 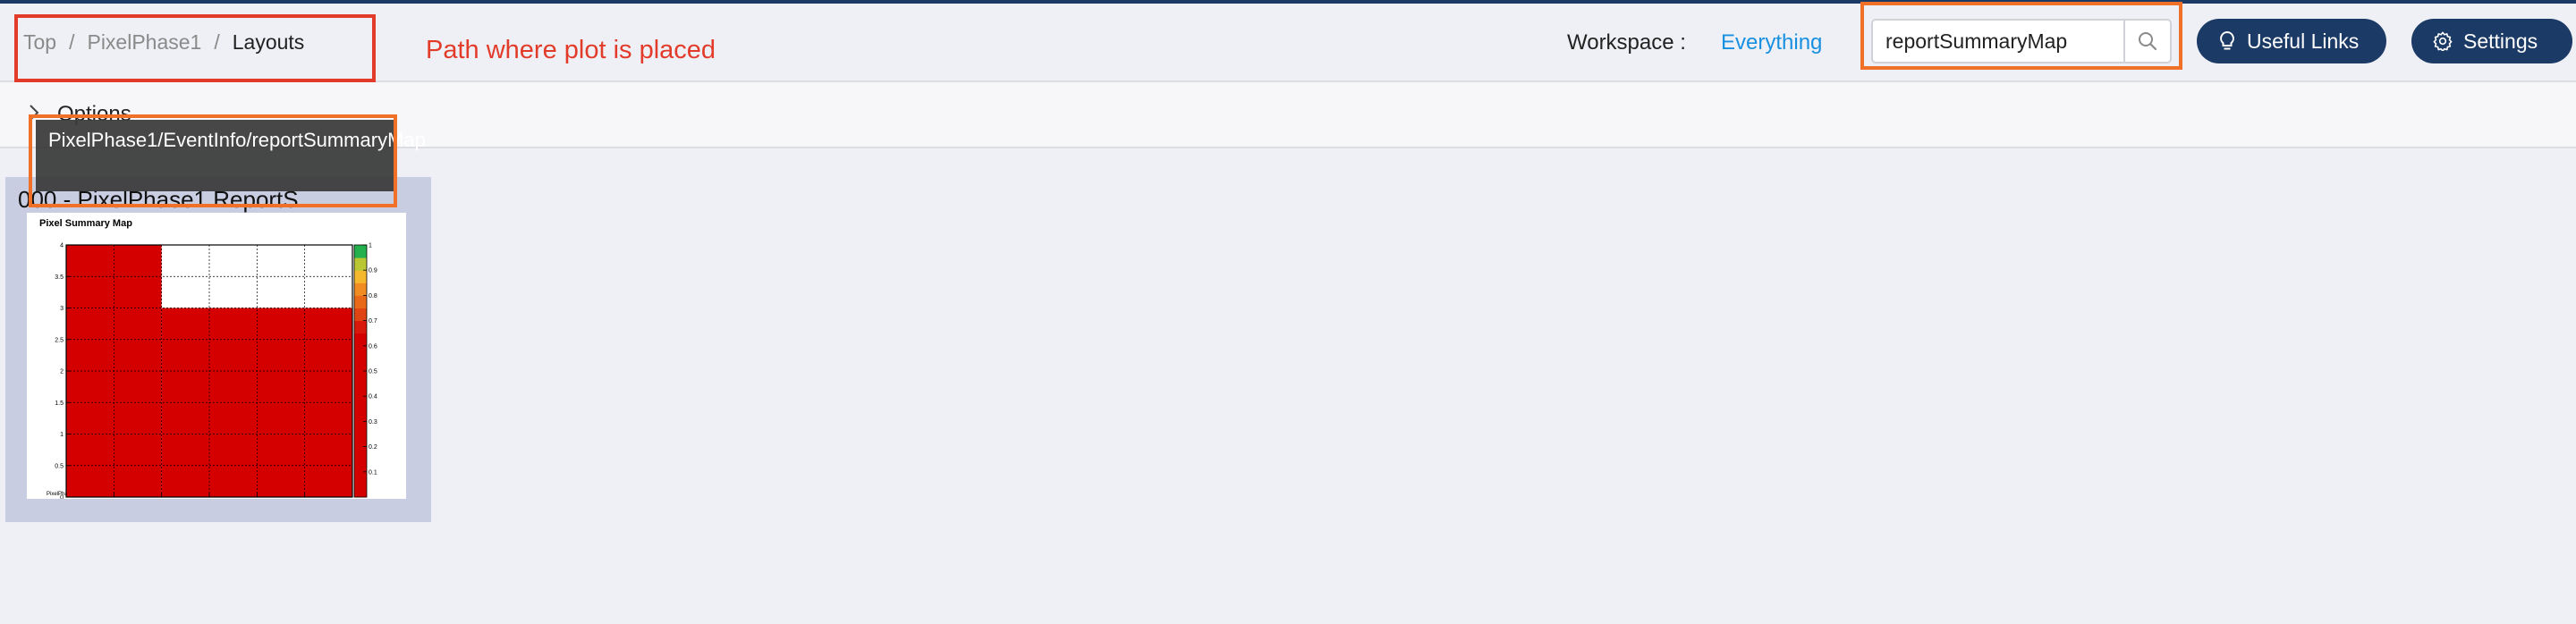 What do you see at coordinates (2500, 41) in the screenshot?
I see `settings-label: Settings` at bounding box center [2500, 41].